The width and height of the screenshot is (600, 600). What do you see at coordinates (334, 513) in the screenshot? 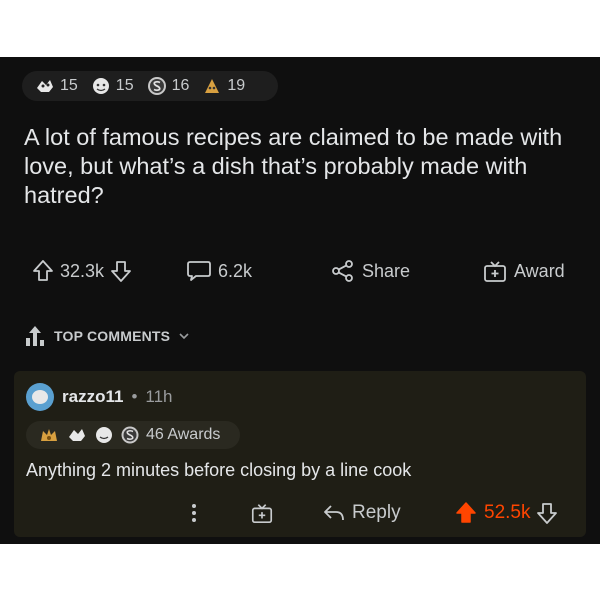
I see `reply-arrow-icon` at bounding box center [334, 513].